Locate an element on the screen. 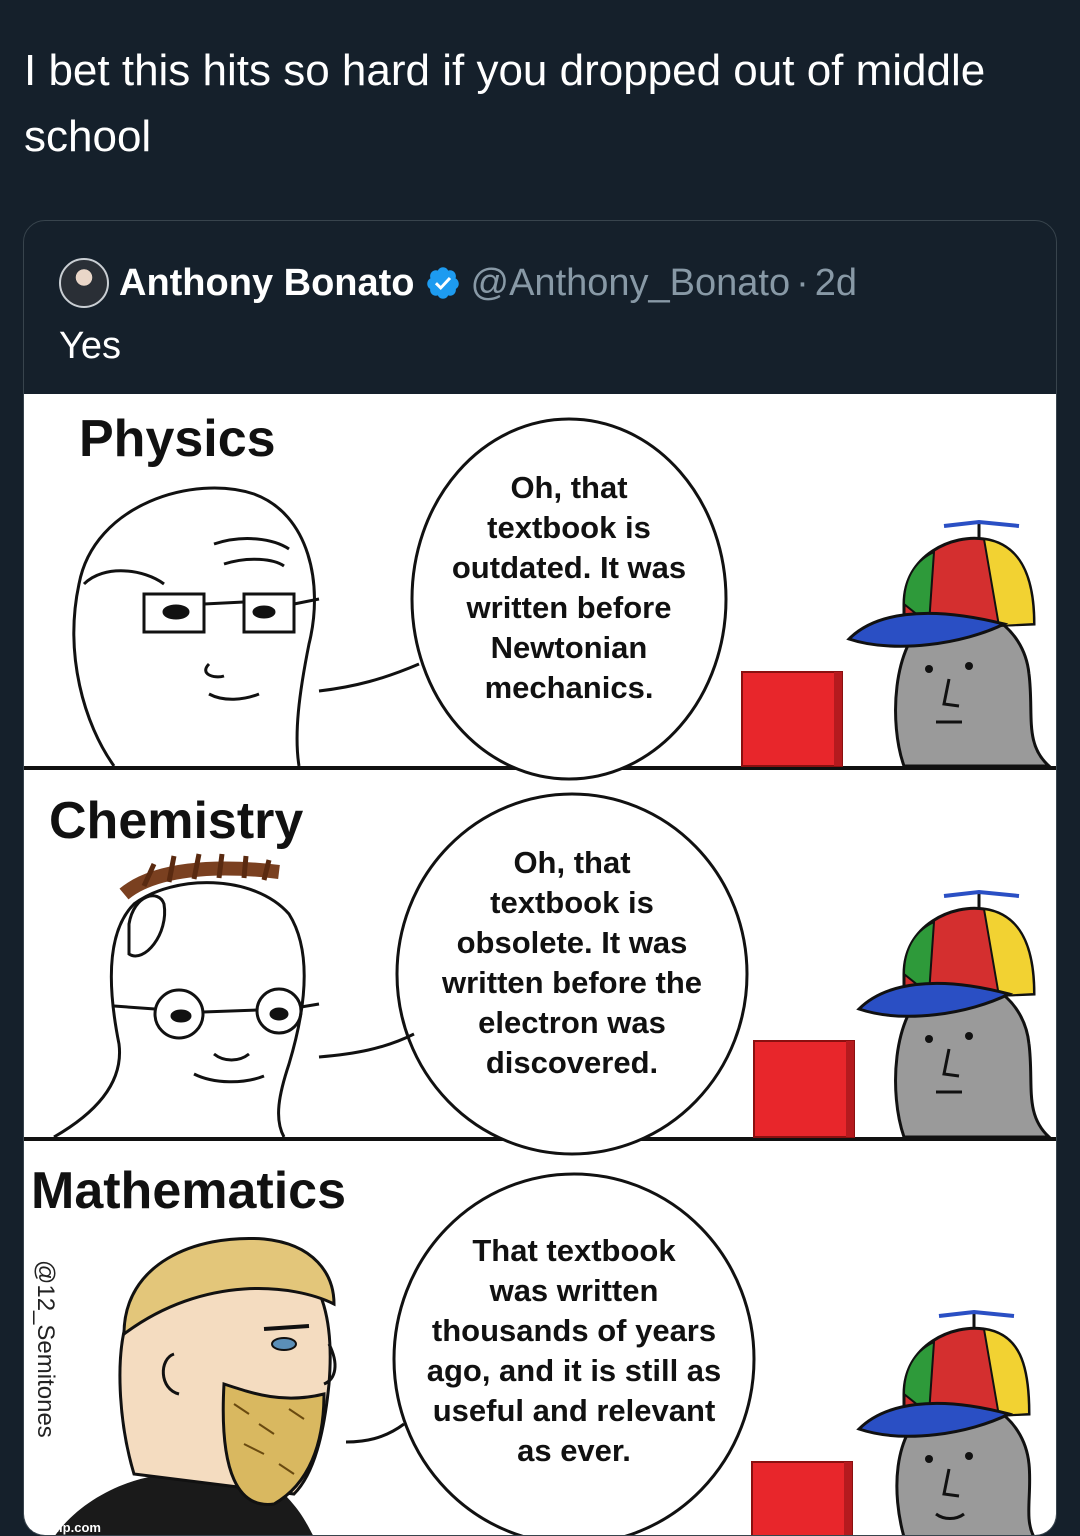  quoted-tweet-header: Anthony Bonato @Anthony_Bonato · 2d is located at coordinates (458, 283).